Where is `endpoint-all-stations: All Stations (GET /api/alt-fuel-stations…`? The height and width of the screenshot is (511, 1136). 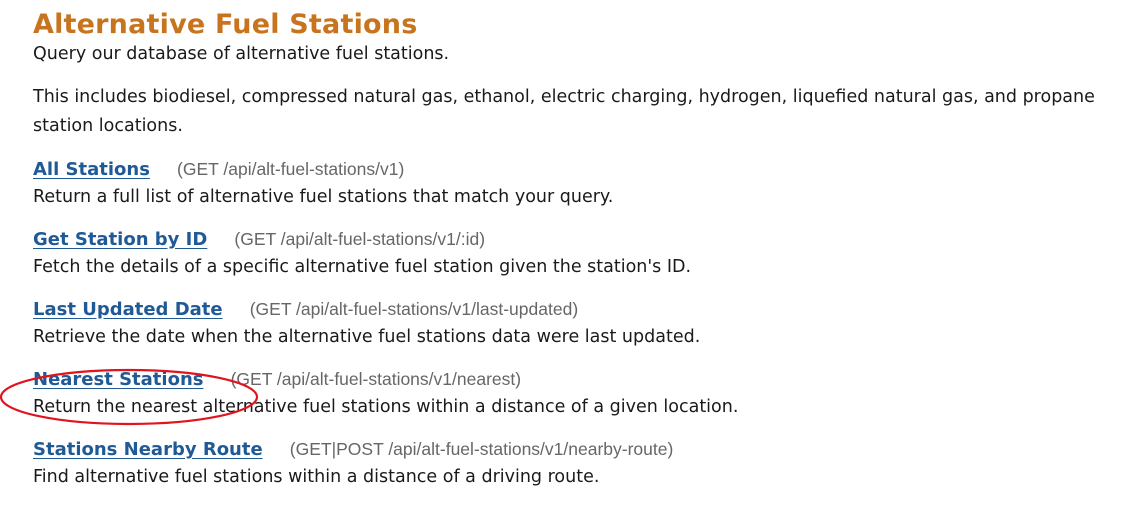
endpoint-all-stations: All Stations (GET /api/alt-fuel-stations… is located at coordinates (578, 183).